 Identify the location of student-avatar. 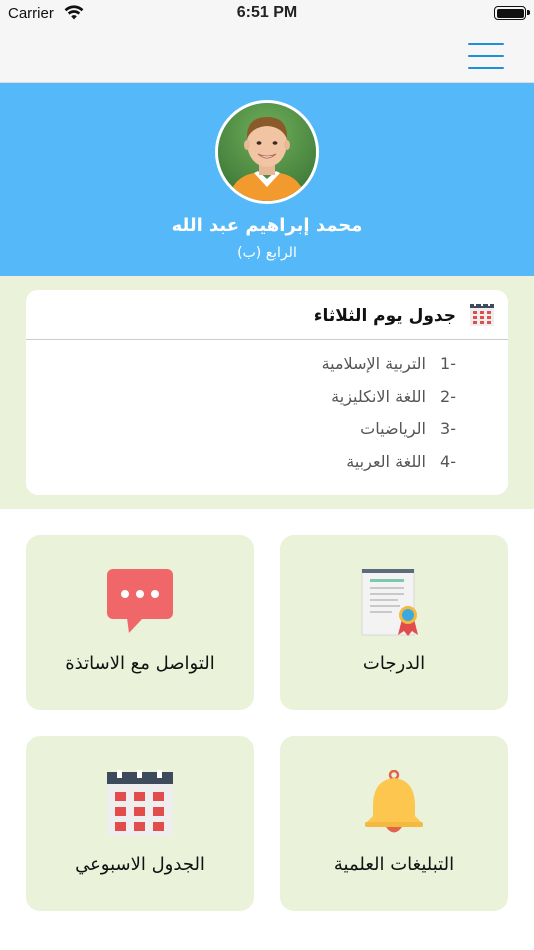
(267, 152).